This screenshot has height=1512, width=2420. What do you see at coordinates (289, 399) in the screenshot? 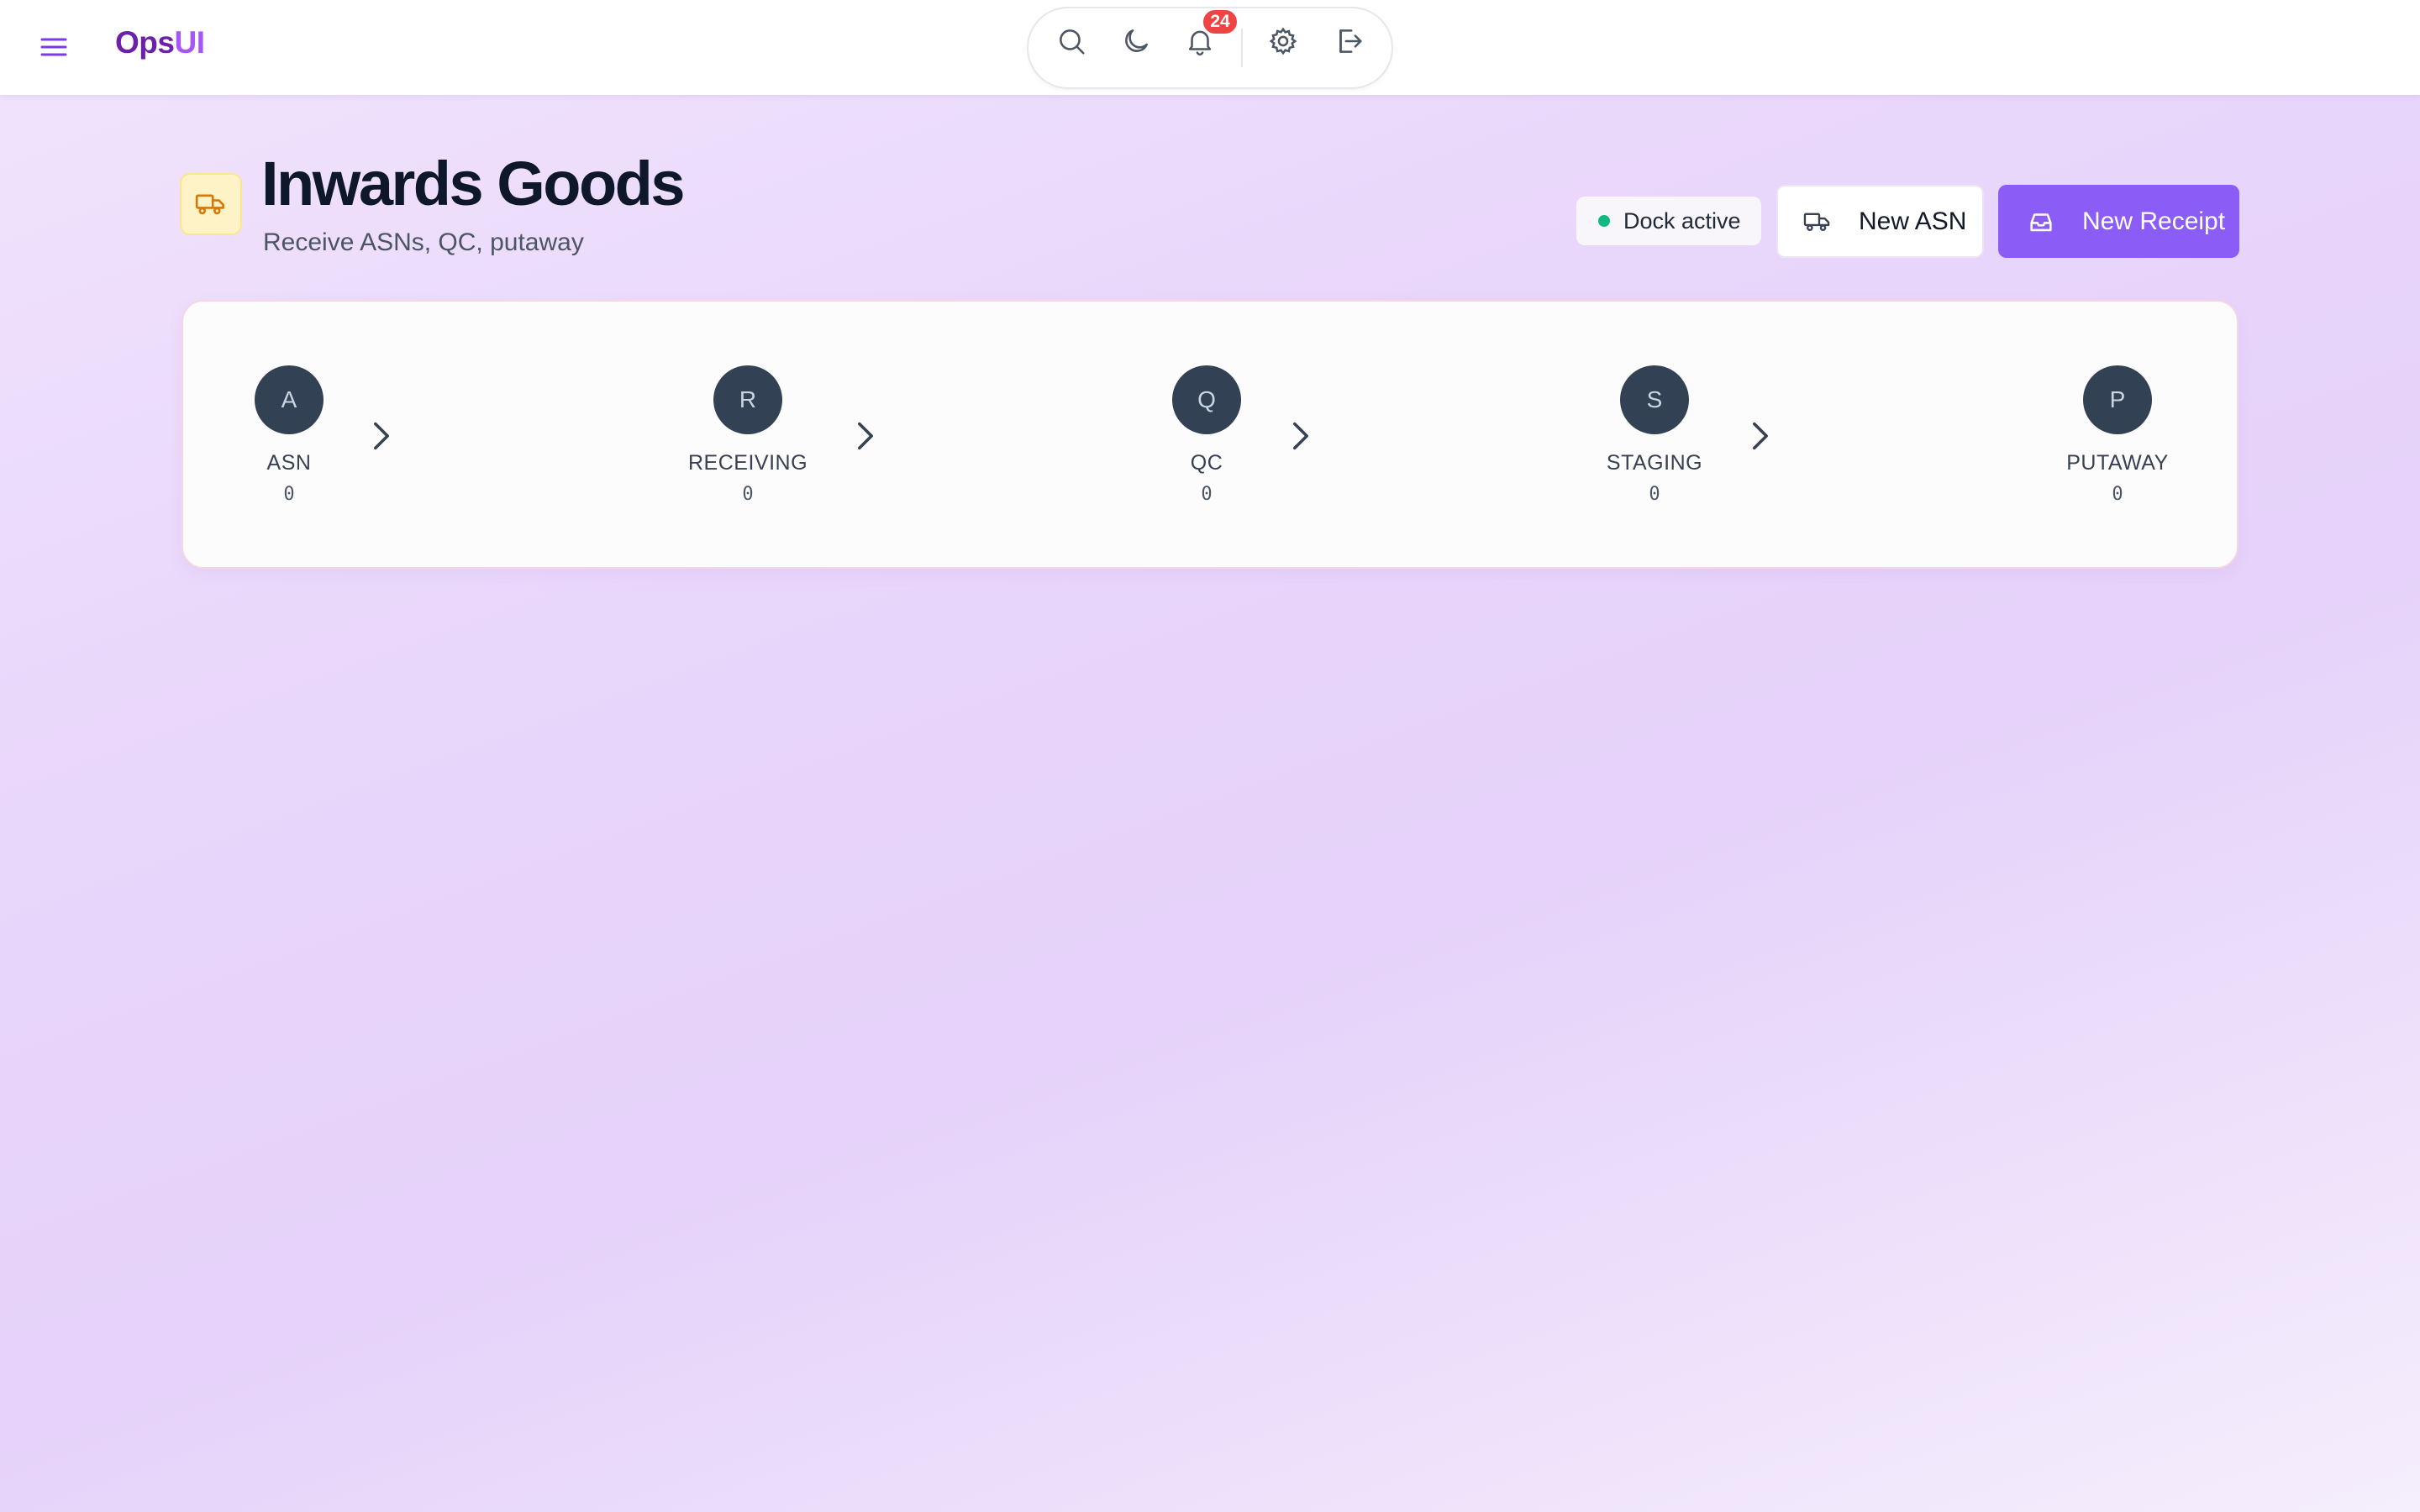
I see `stage-avatar: A` at bounding box center [289, 399].